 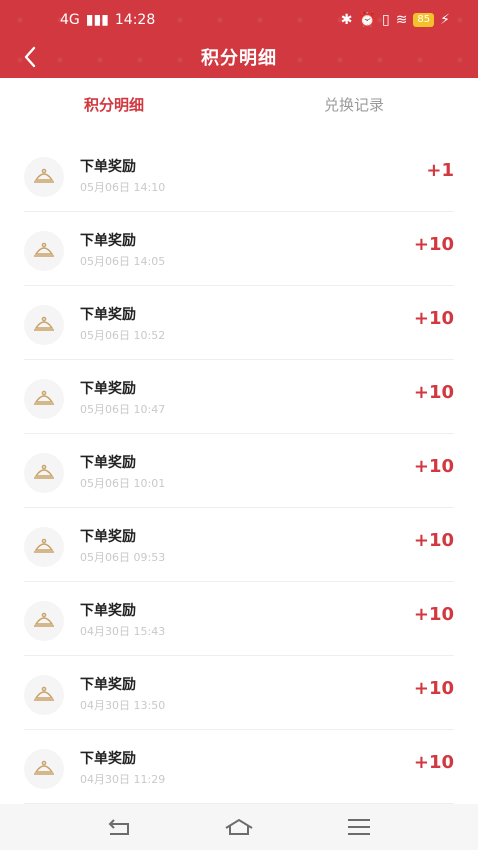 I want to click on record-time: 05月06日 09:53, so click(x=123, y=557).